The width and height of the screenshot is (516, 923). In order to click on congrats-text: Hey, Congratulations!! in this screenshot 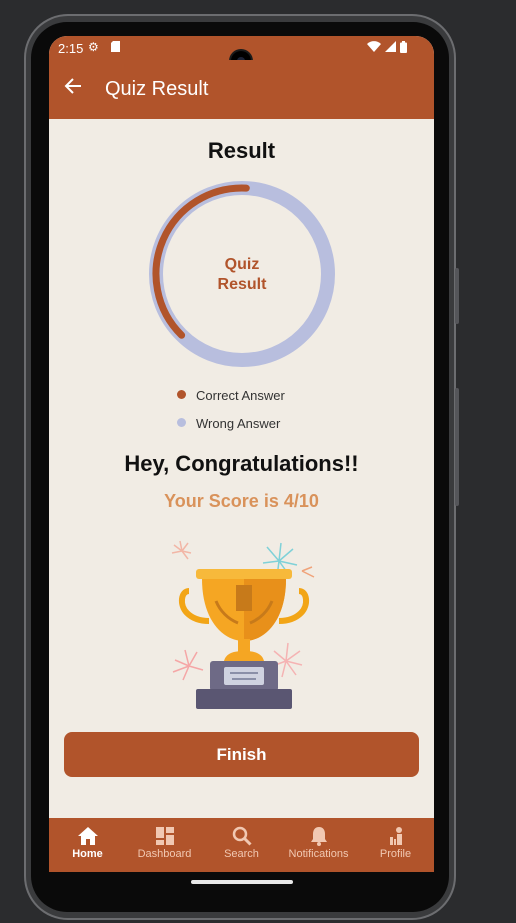, I will do `click(241, 463)`.